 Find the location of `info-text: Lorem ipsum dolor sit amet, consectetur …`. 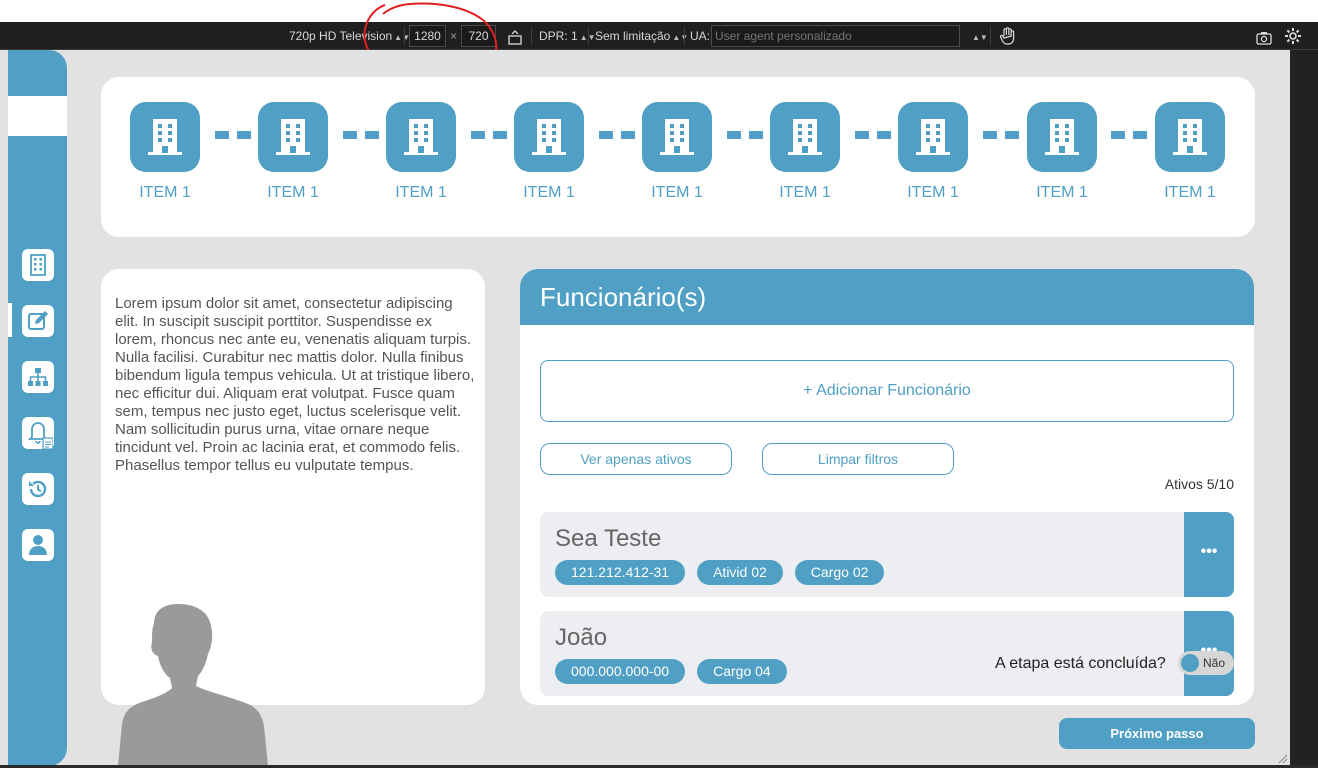

info-text: Lorem ipsum dolor sit amet, consectetur … is located at coordinates (295, 384).